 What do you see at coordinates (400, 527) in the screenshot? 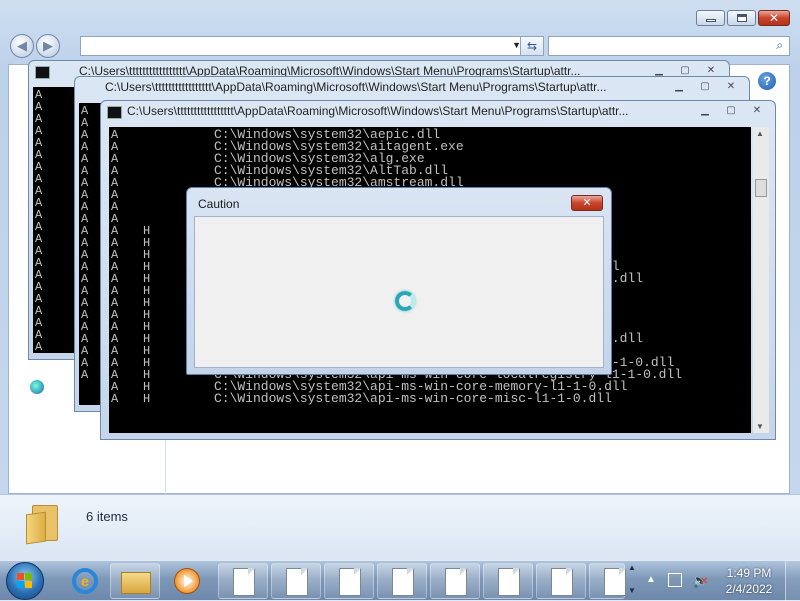
I see `details-pane: 6 items` at bounding box center [400, 527].